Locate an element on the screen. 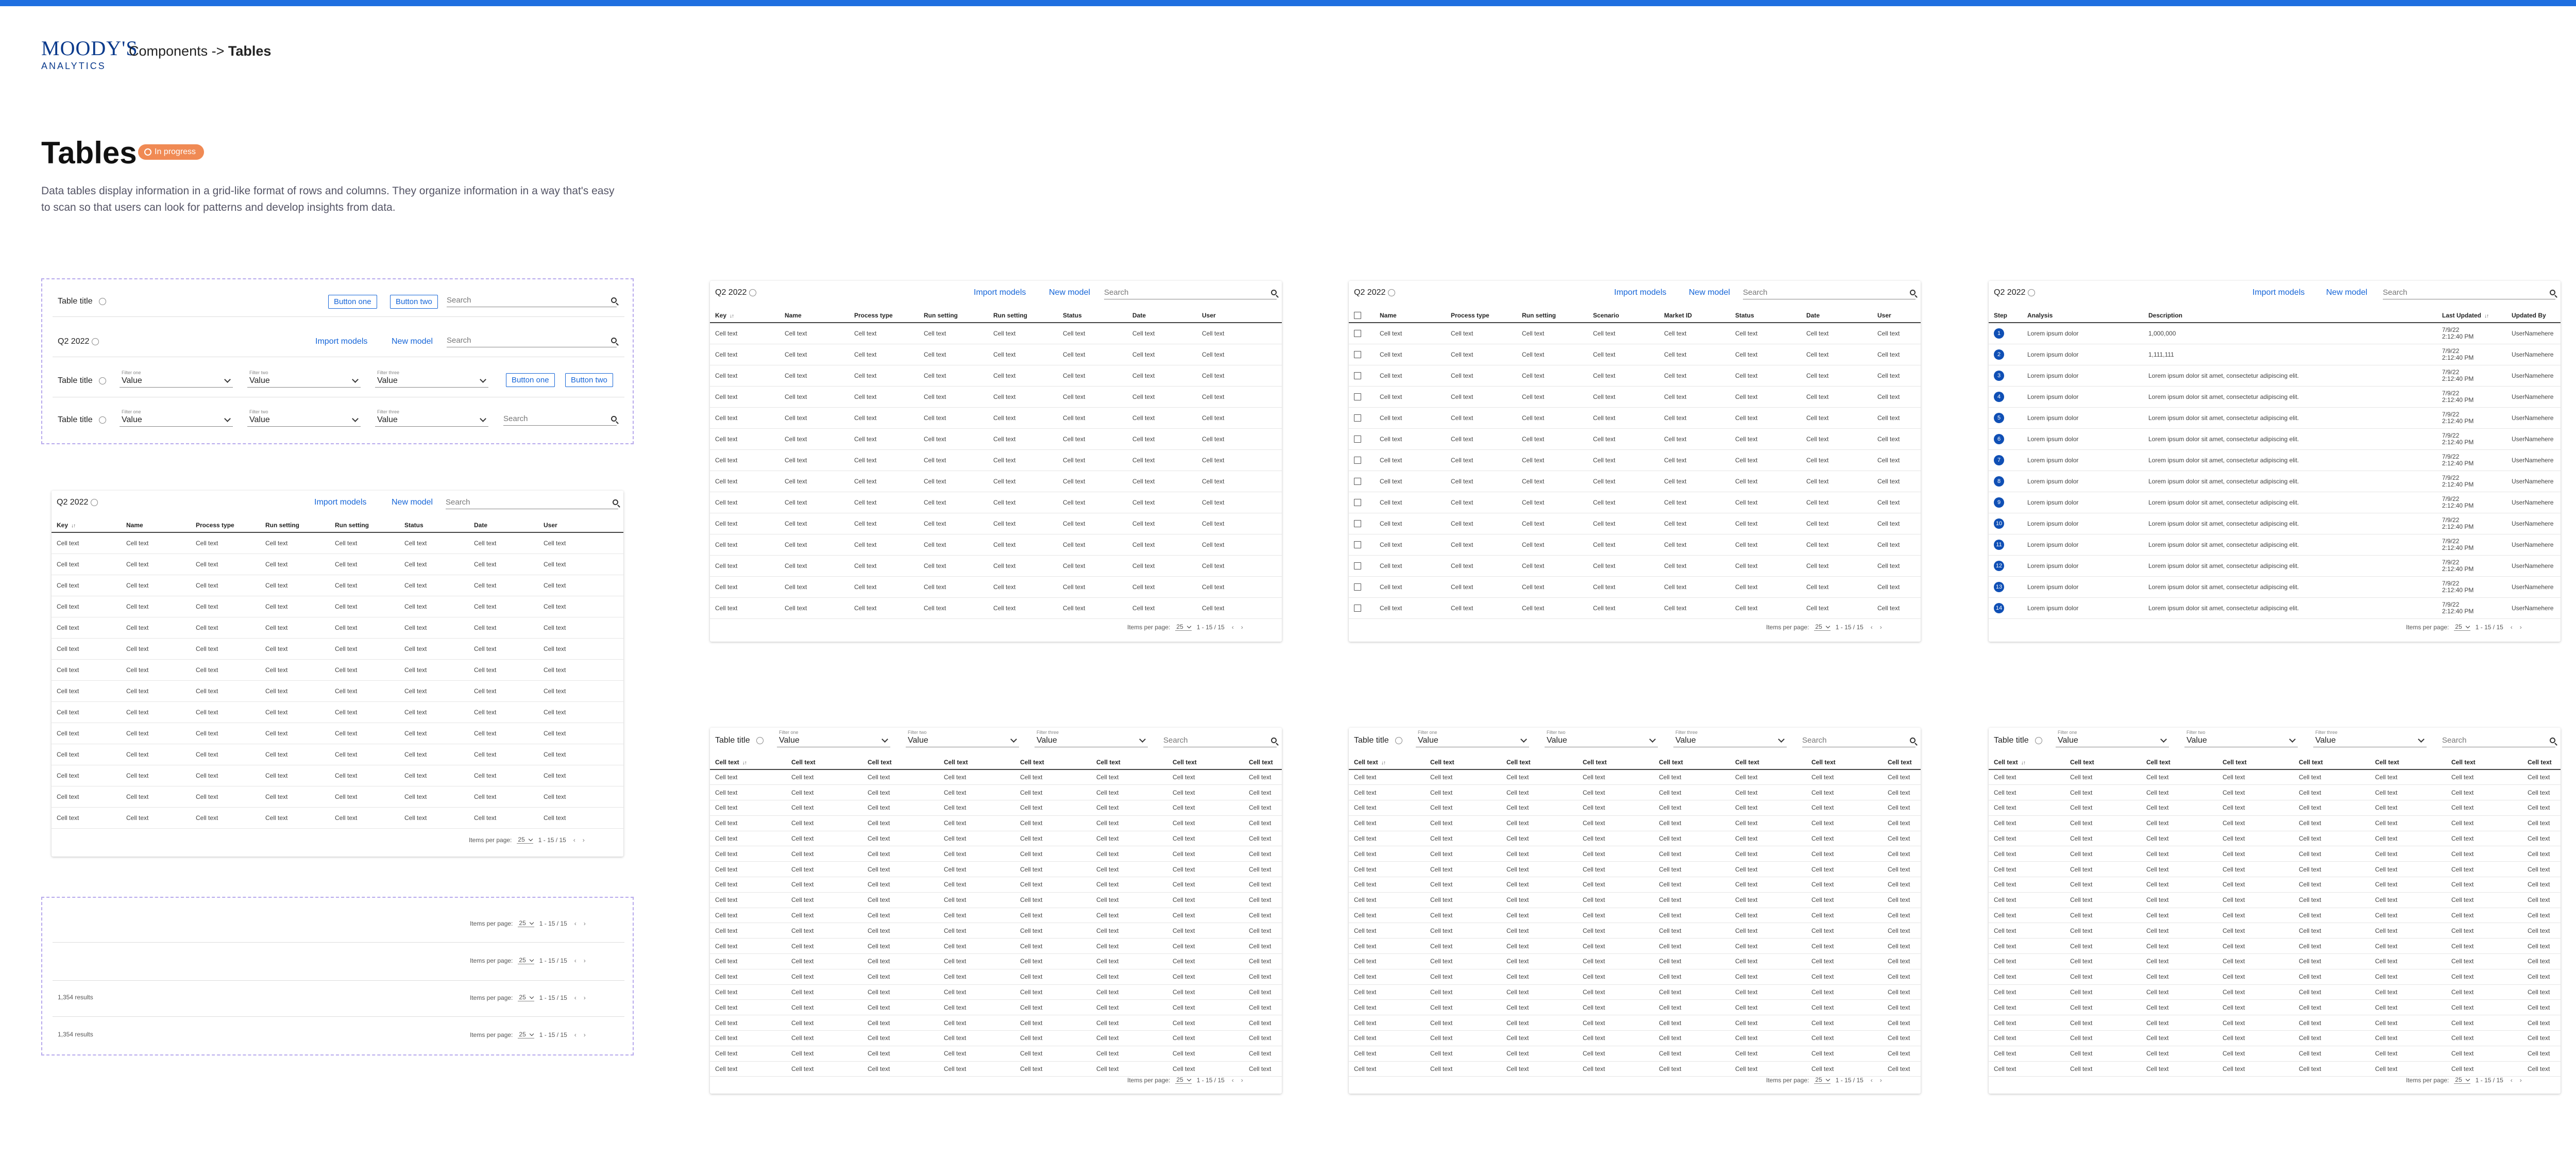  moodys-analytics-logo: MOODY'S ANALYTICS is located at coordinates (89, 55).